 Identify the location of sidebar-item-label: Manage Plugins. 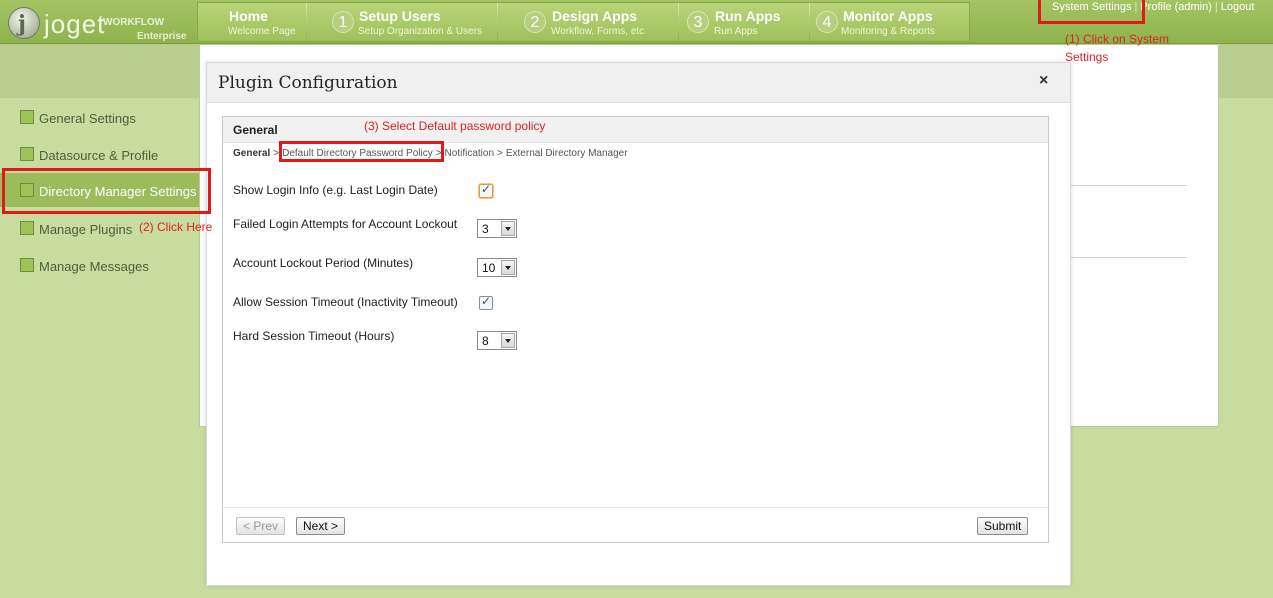
(86, 229).